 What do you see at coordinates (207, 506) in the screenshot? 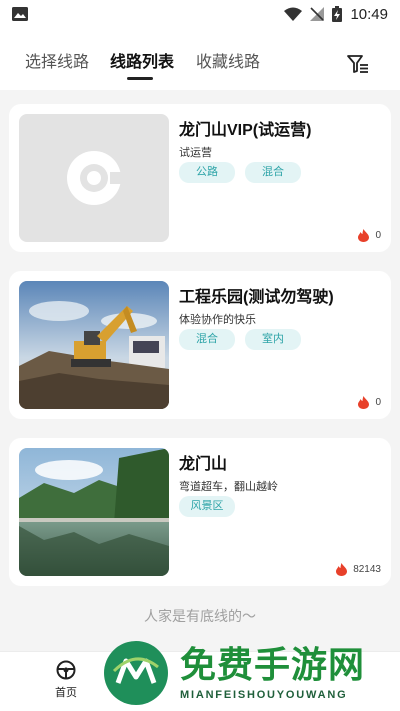
I see `route-tag: 风景区` at bounding box center [207, 506].